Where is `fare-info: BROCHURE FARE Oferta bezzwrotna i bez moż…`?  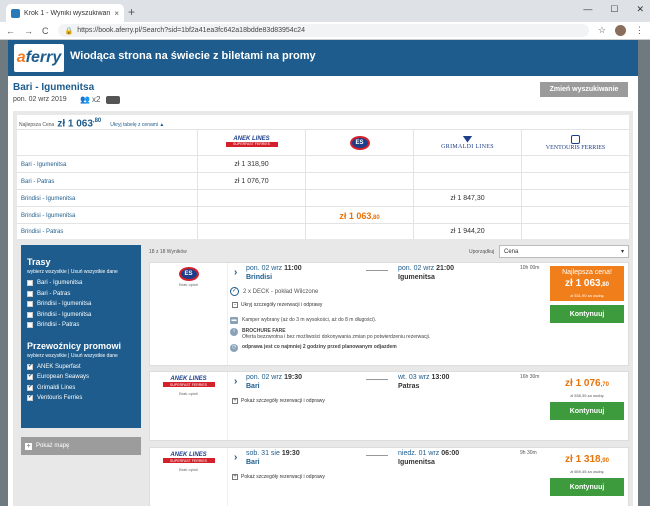
fare-info: BROCHURE FARE Oferta bezzwrotna i bez moż… is located at coordinates (336, 334).